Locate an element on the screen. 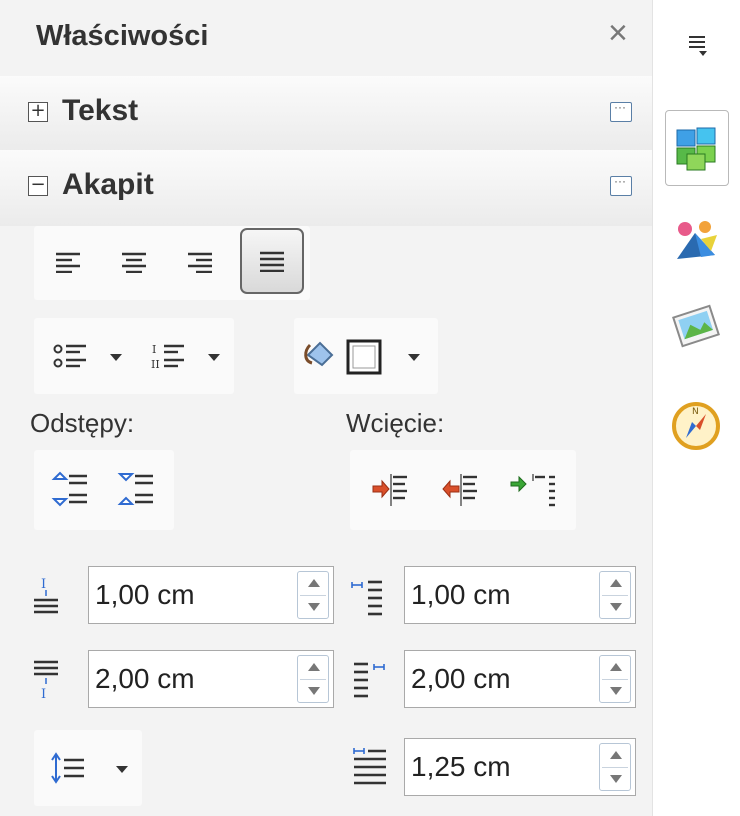 The height and width of the screenshot is (816, 740). align-right-icon is located at coordinates (200, 262).